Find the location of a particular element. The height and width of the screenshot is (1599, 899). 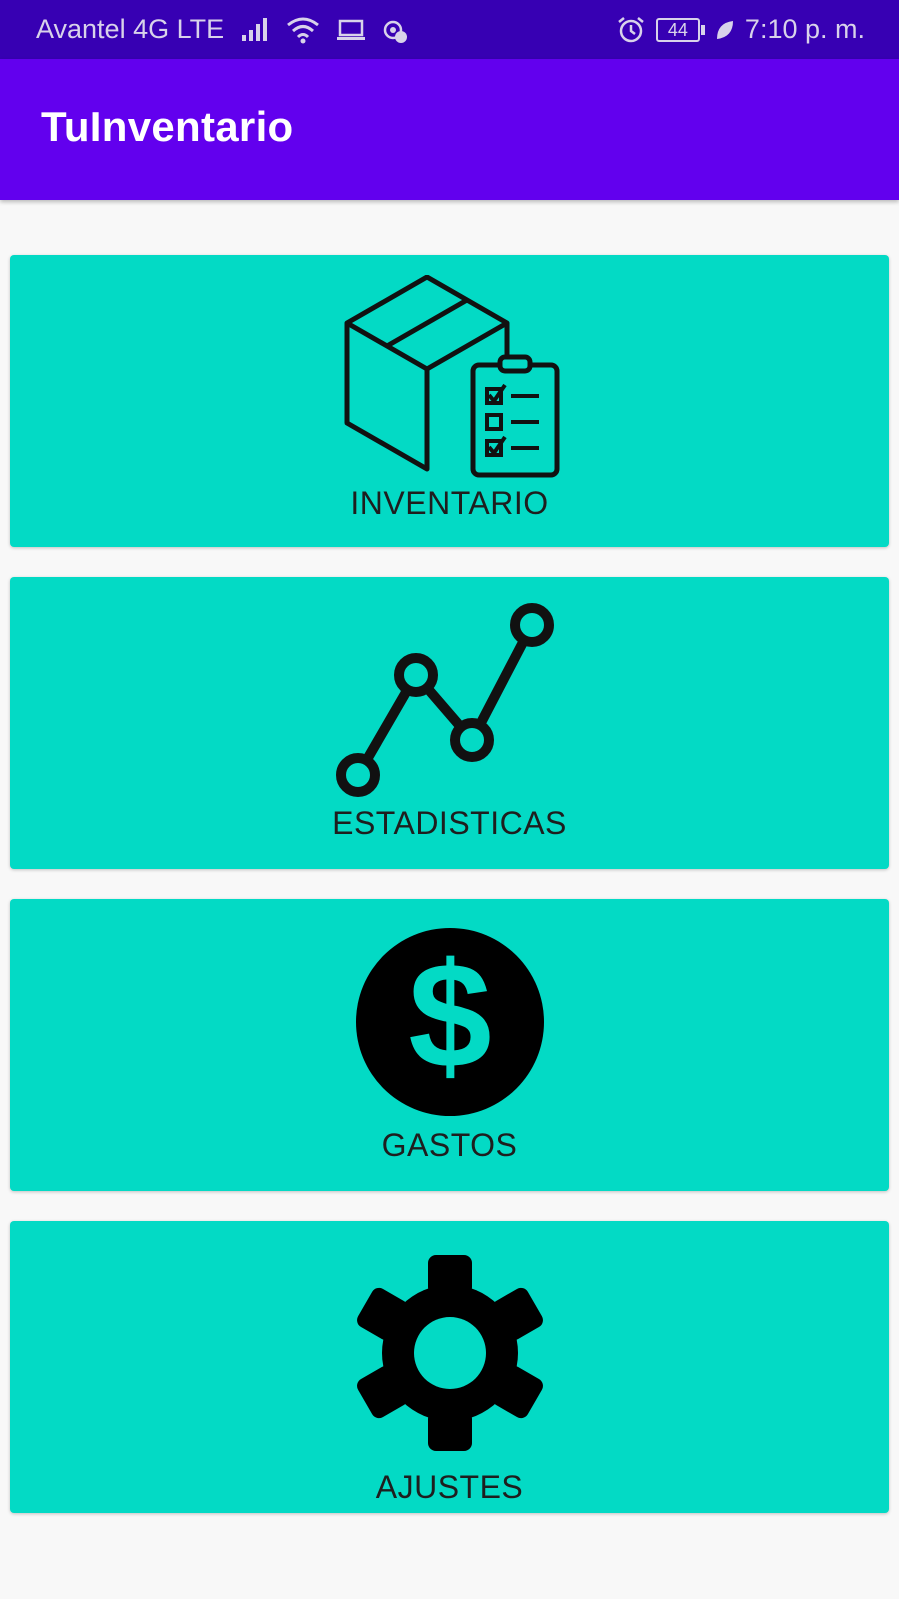

status-bar: Avantel 4G LTE 44 7:10 p. m. is located at coordinates (449, 29).